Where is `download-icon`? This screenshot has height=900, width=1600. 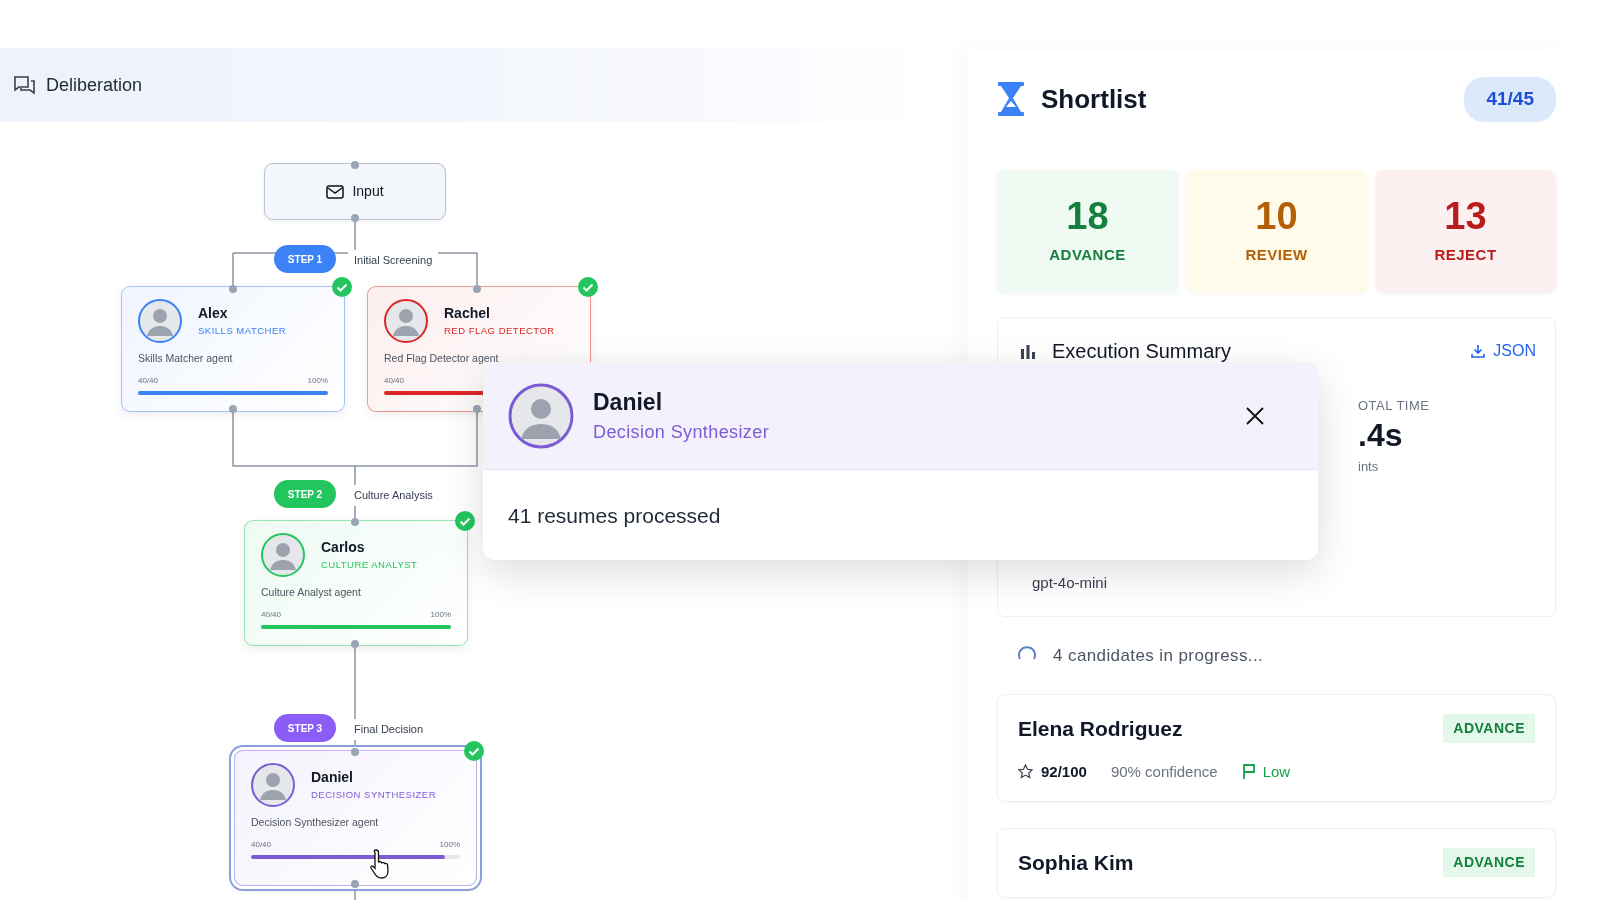
download-icon is located at coordinates (1478, 350).